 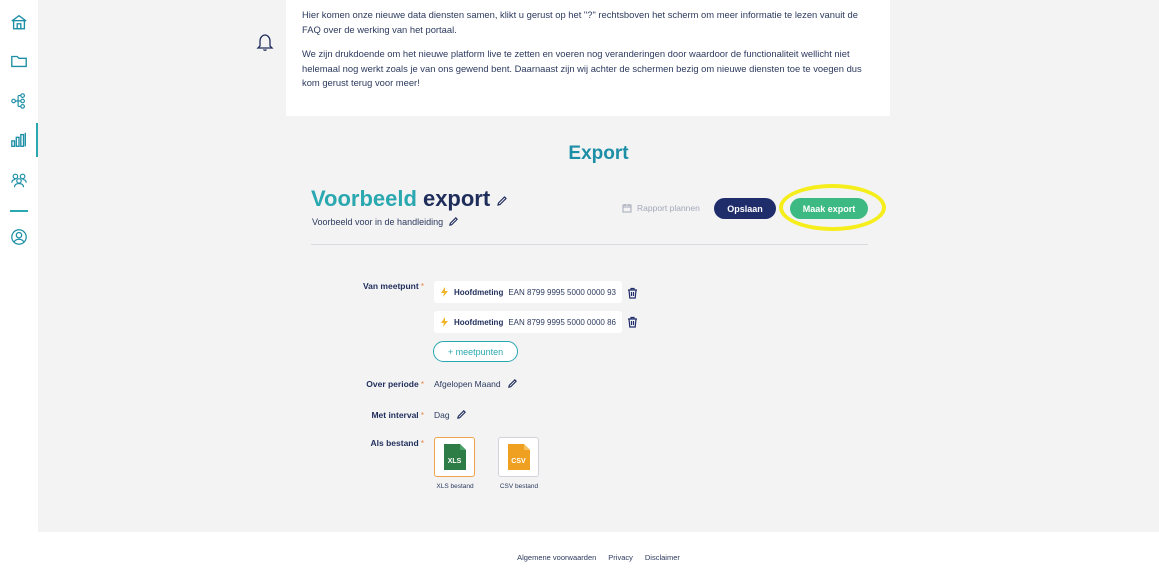 What do you see at coordinates (467, 383) in the screenshot?
I see `periode-value: Afgelopen Maand` at bounding box center [467, 383].